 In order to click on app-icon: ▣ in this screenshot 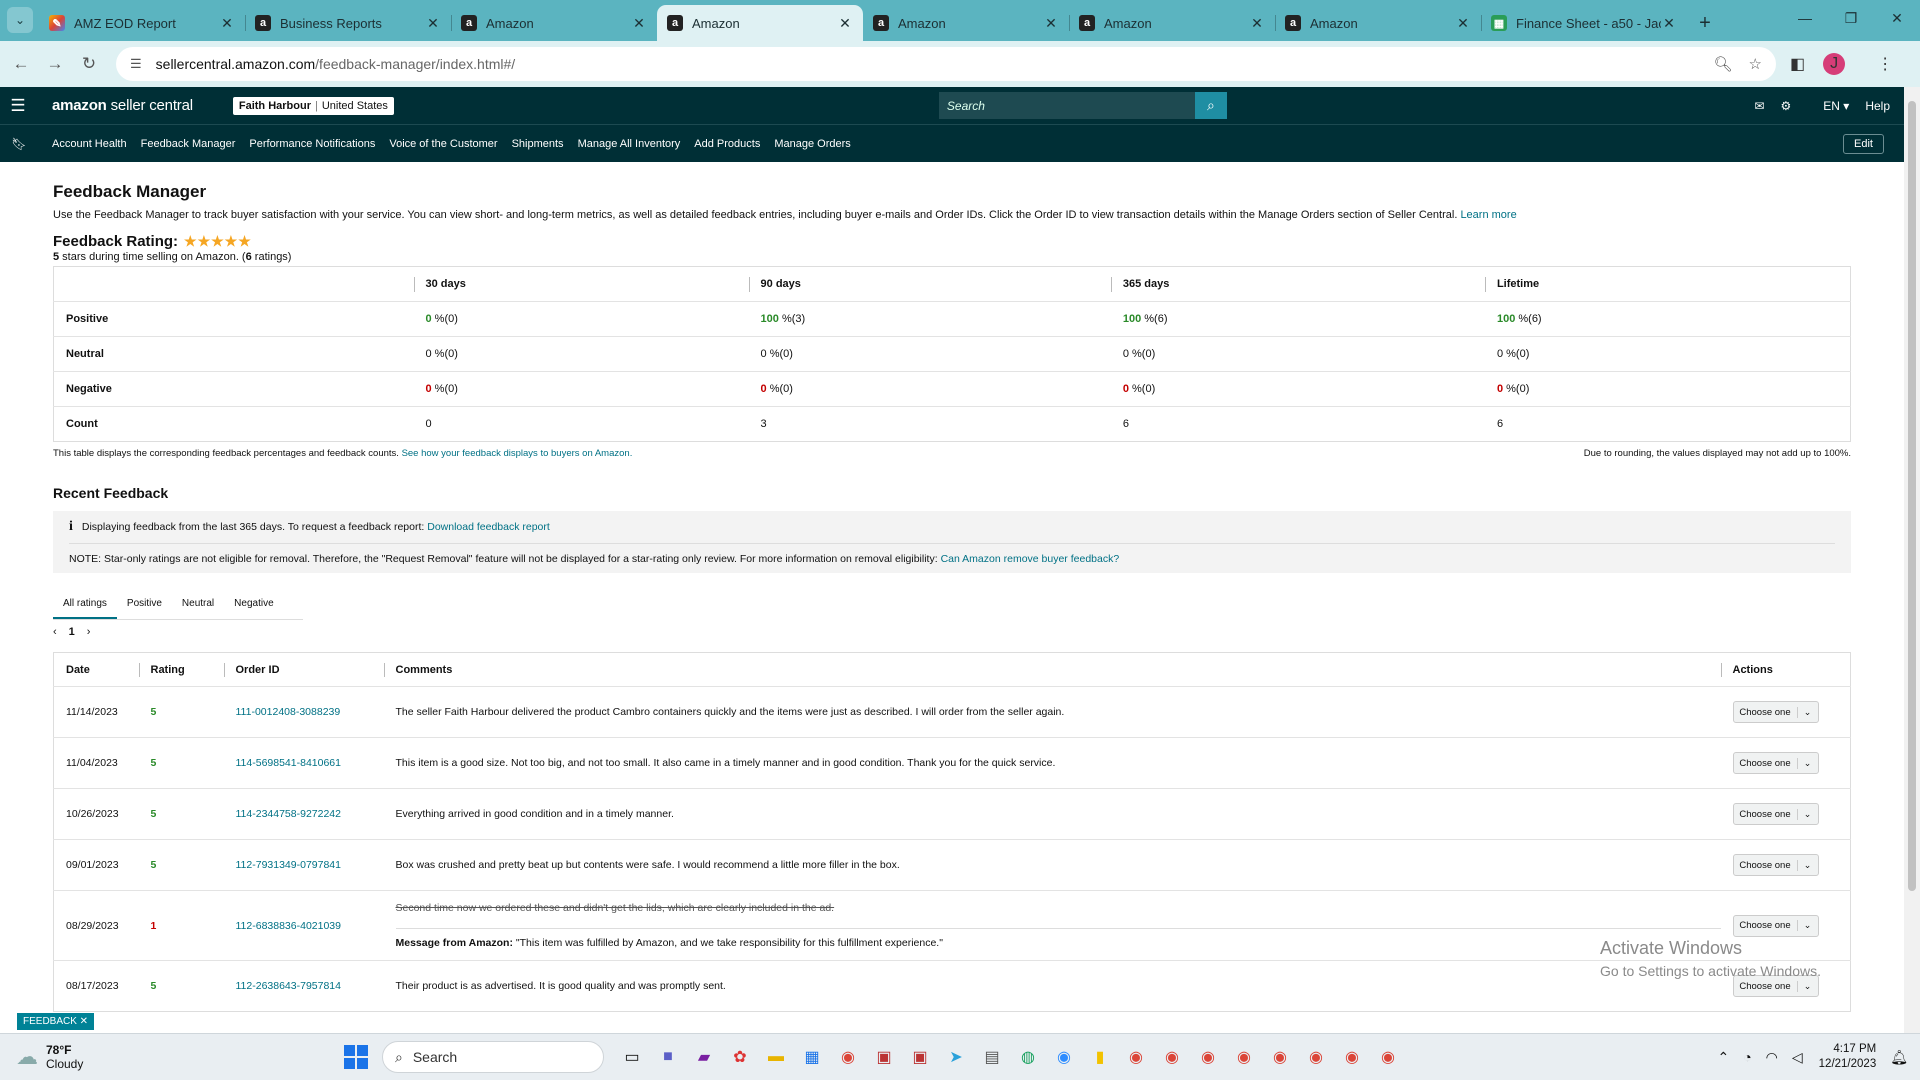, I will do `click(920, 1057)`.